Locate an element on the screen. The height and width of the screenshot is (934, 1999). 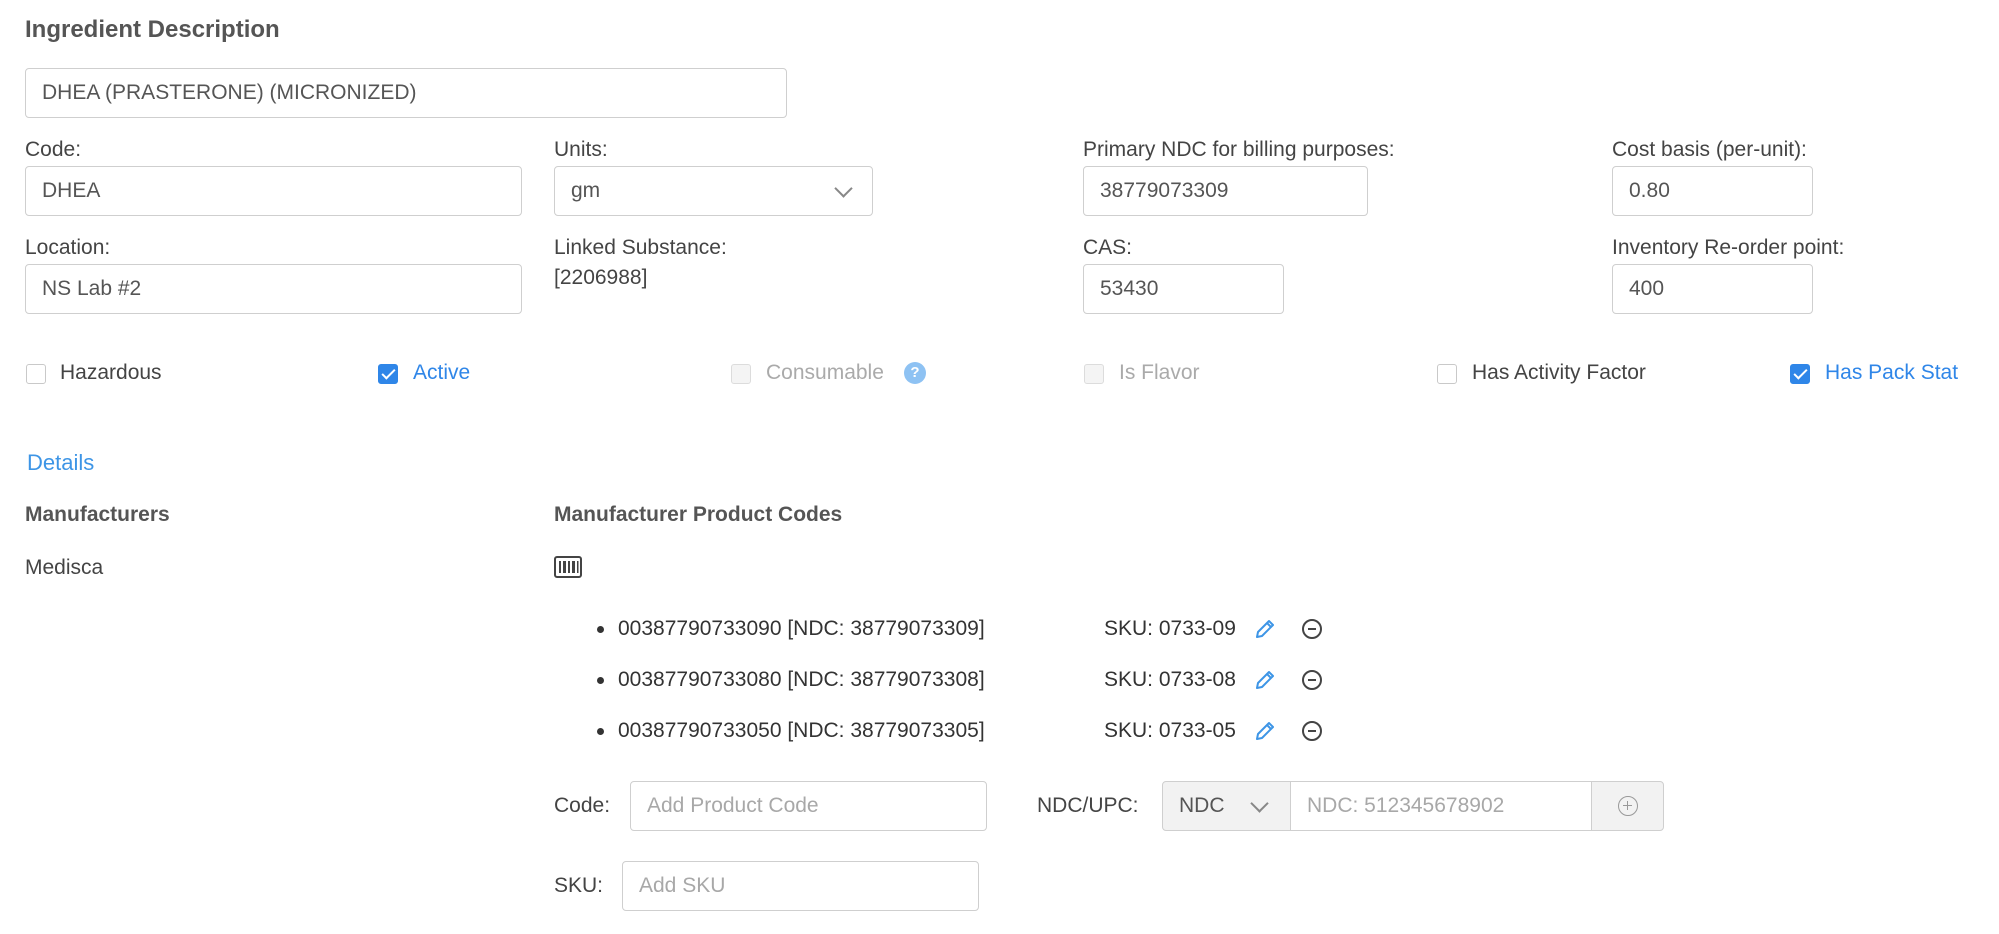
is-flavor-label: Is Flavor is located at coordinates (1159, 372).